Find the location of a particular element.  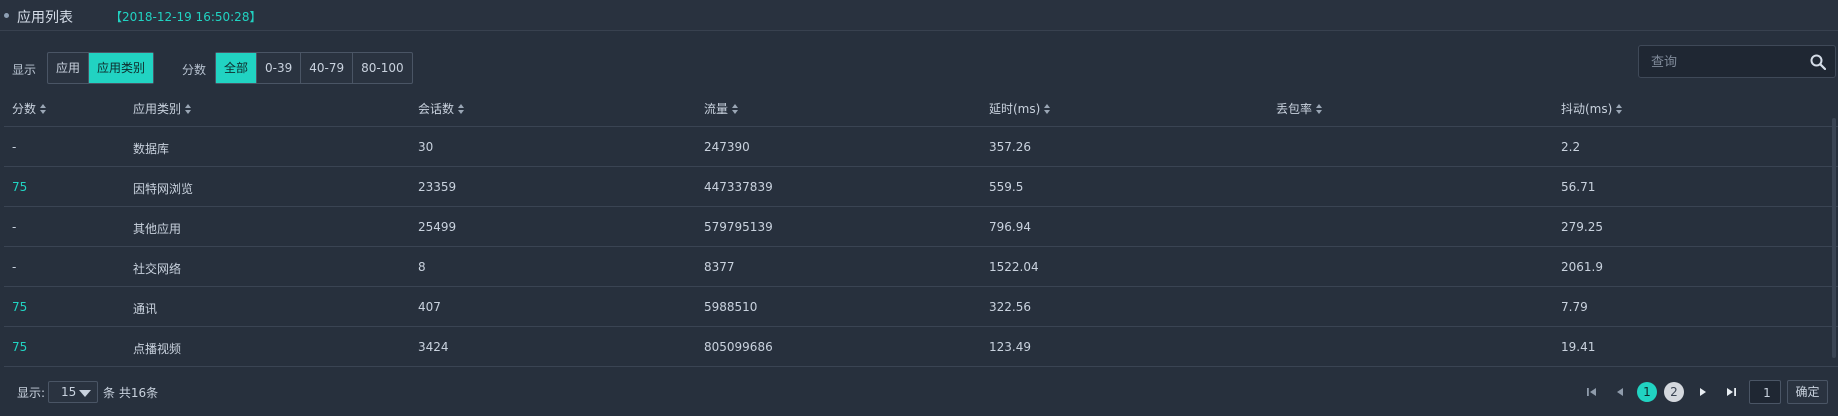

table-header: 分数 应用类别 会话数 流量 延时(ms) 丢包率 抖动(ms) is located at coordinates (921, 108).